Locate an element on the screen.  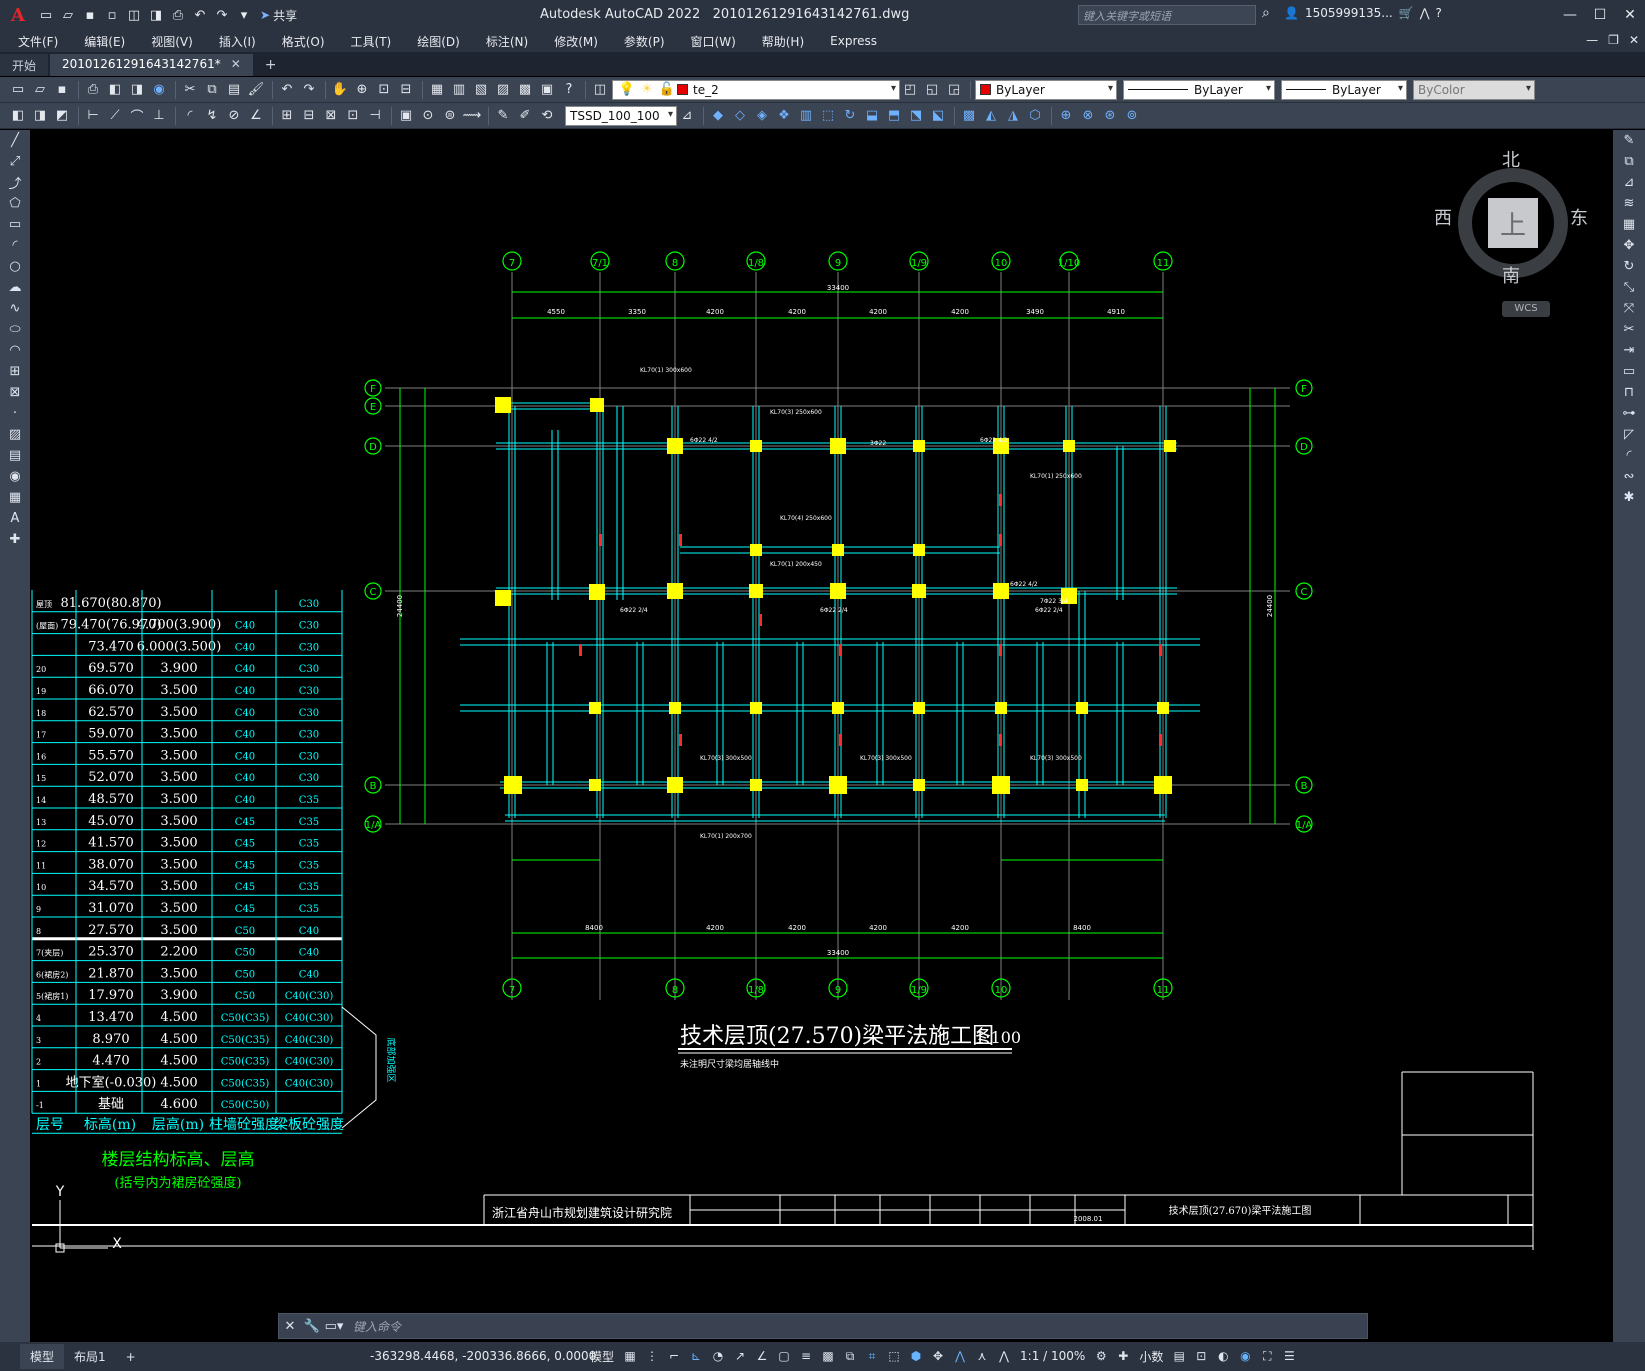
menu-dimension: 标注(N) is located at coordinates (507, 41).